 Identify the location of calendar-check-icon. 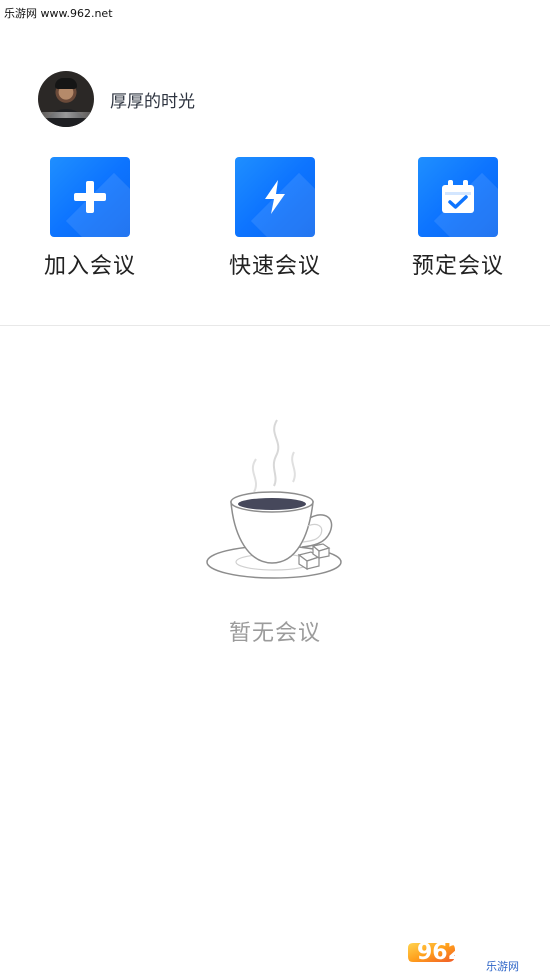
(458, 196).